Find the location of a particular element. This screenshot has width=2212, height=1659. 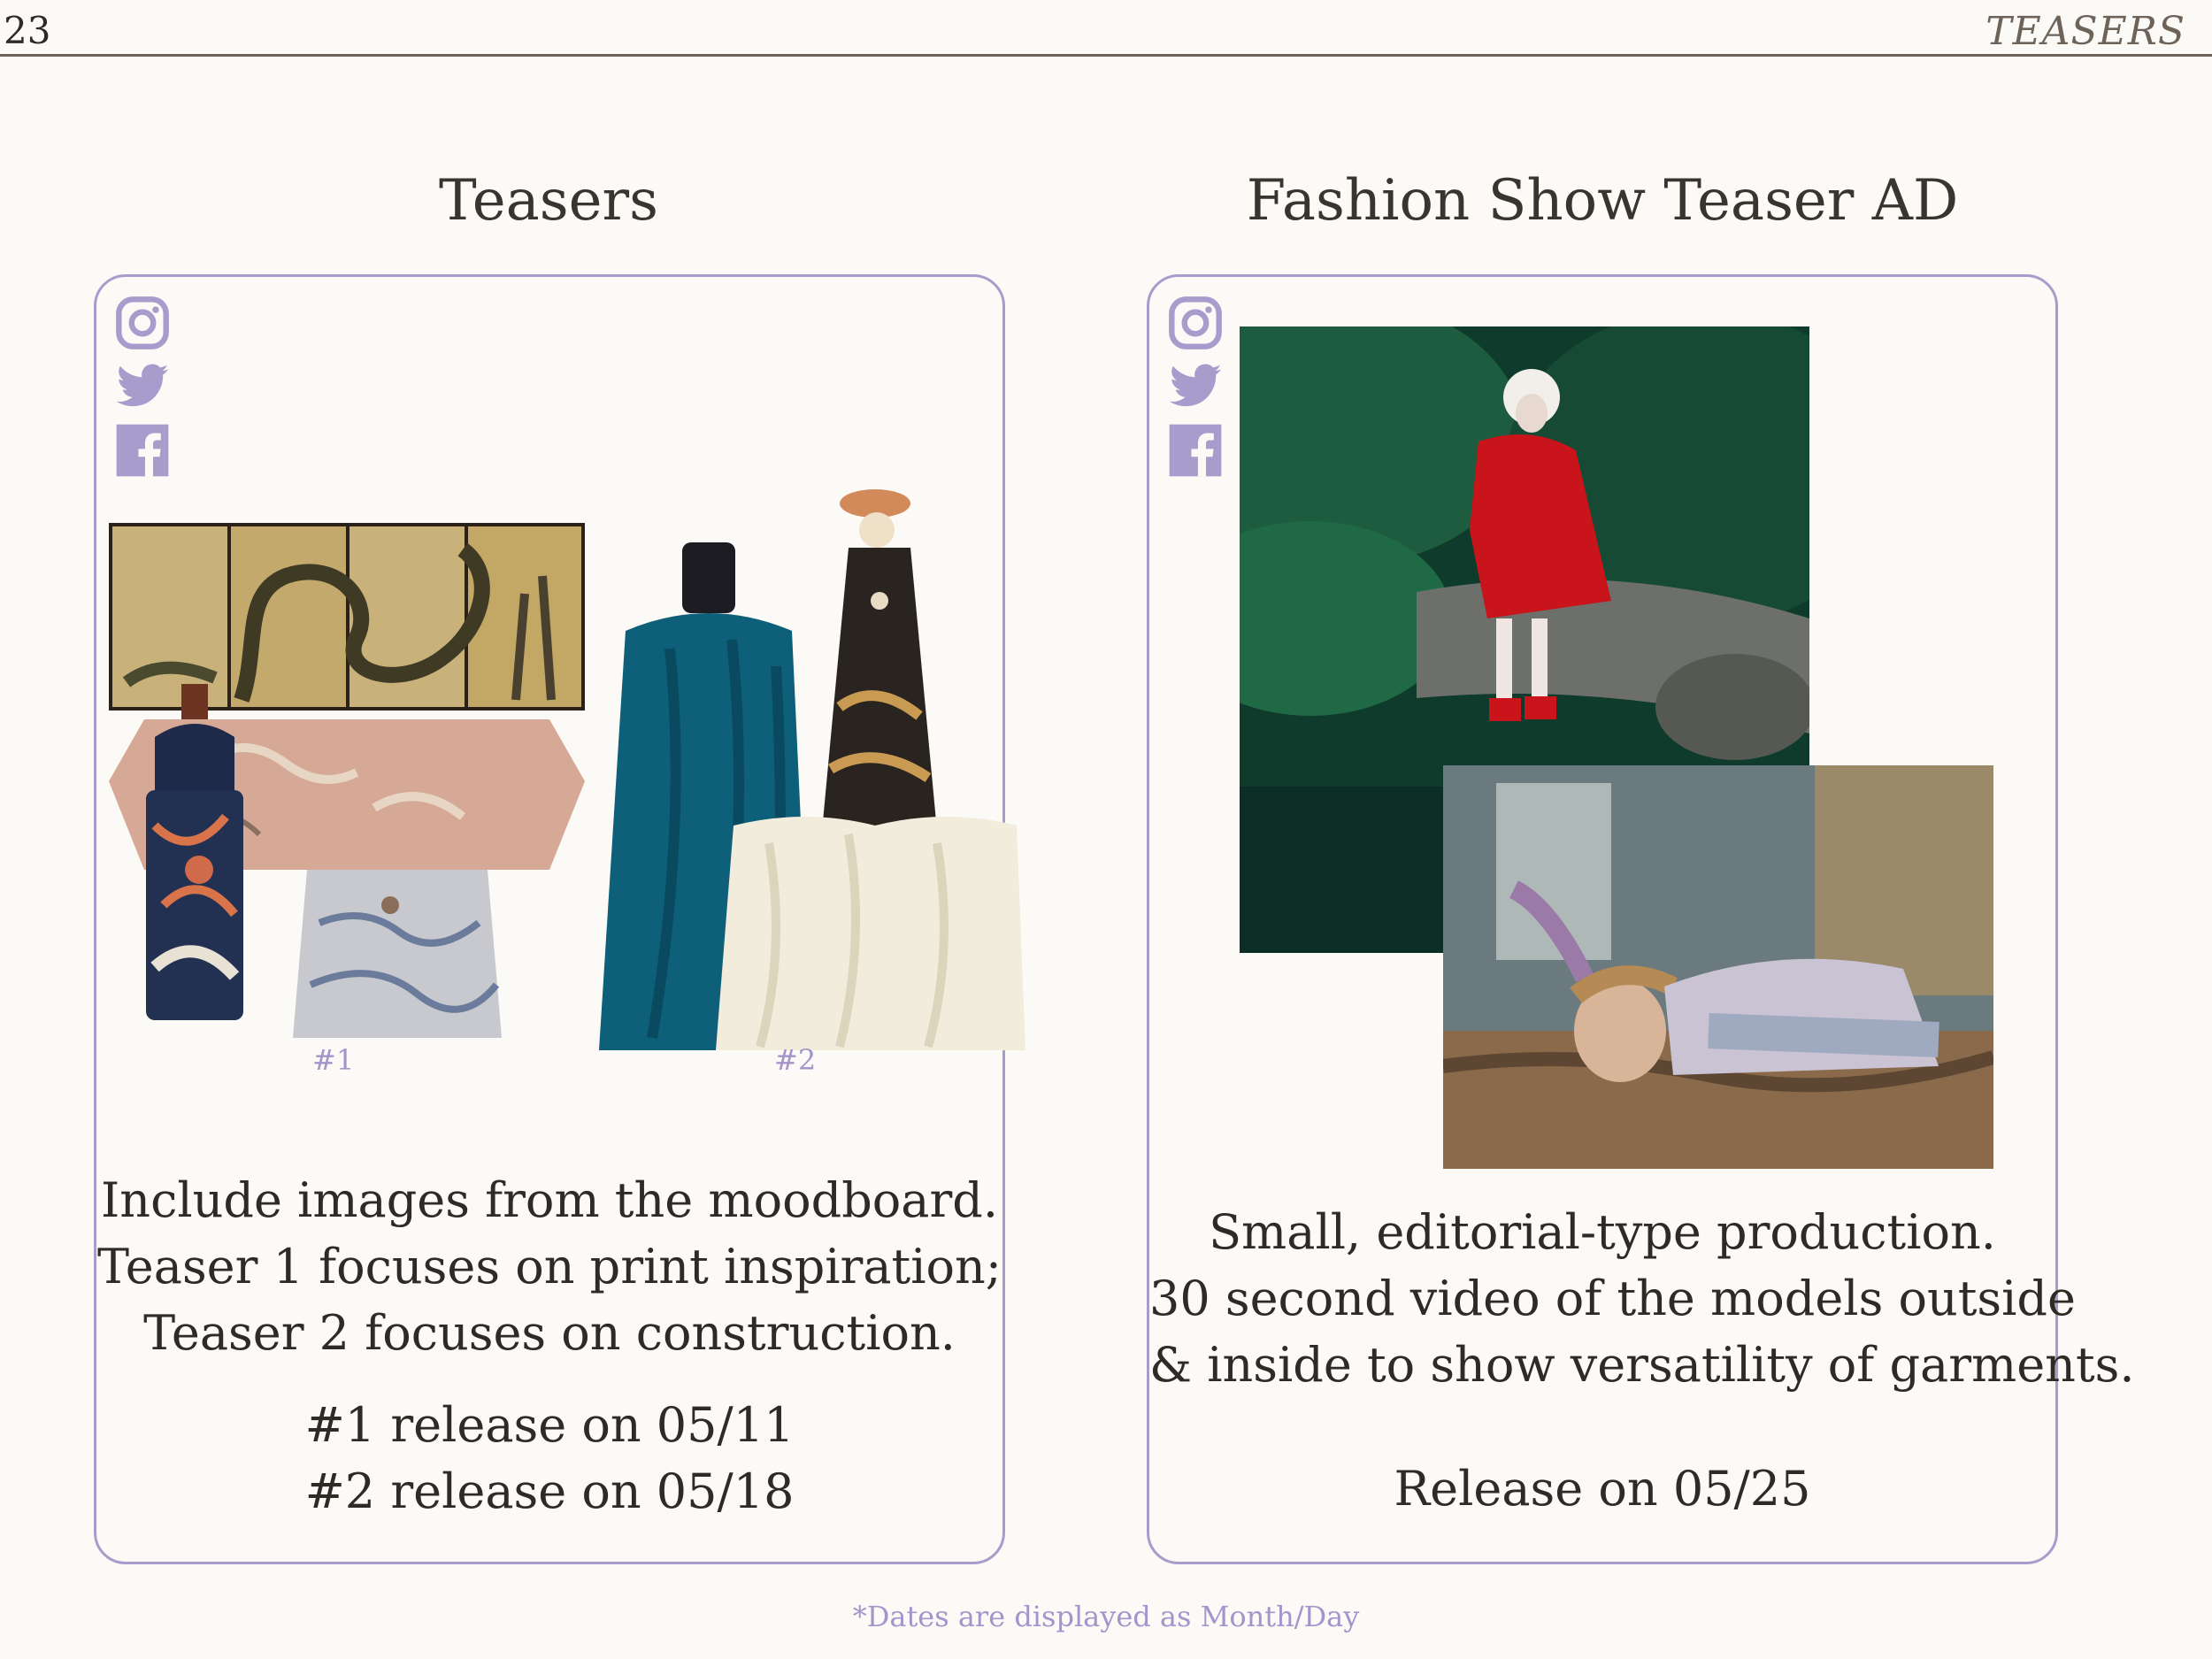

folding-screen-image is located at coordinates (347, 617).